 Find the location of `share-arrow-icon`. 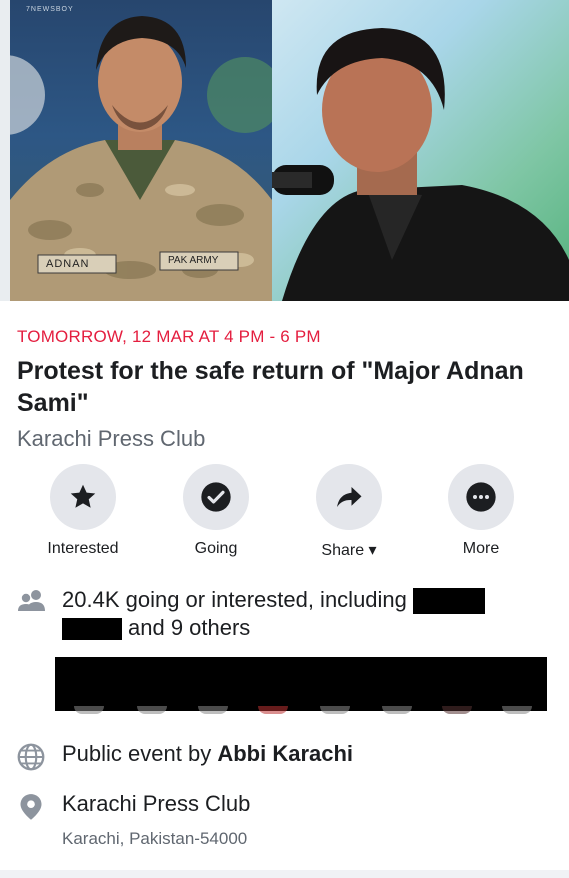

share-arrow-icon is located at coordinates (349, 497).